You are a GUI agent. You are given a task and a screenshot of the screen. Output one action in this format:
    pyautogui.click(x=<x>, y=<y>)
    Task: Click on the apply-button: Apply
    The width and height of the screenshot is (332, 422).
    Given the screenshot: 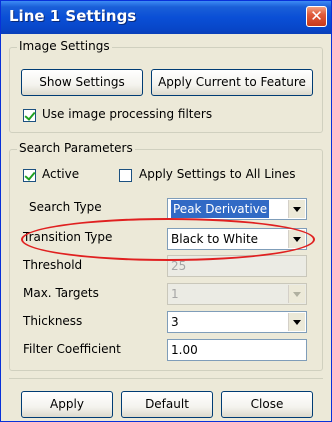 What is the action you would take?
    pyautogui.click(x=67, y=404)
    